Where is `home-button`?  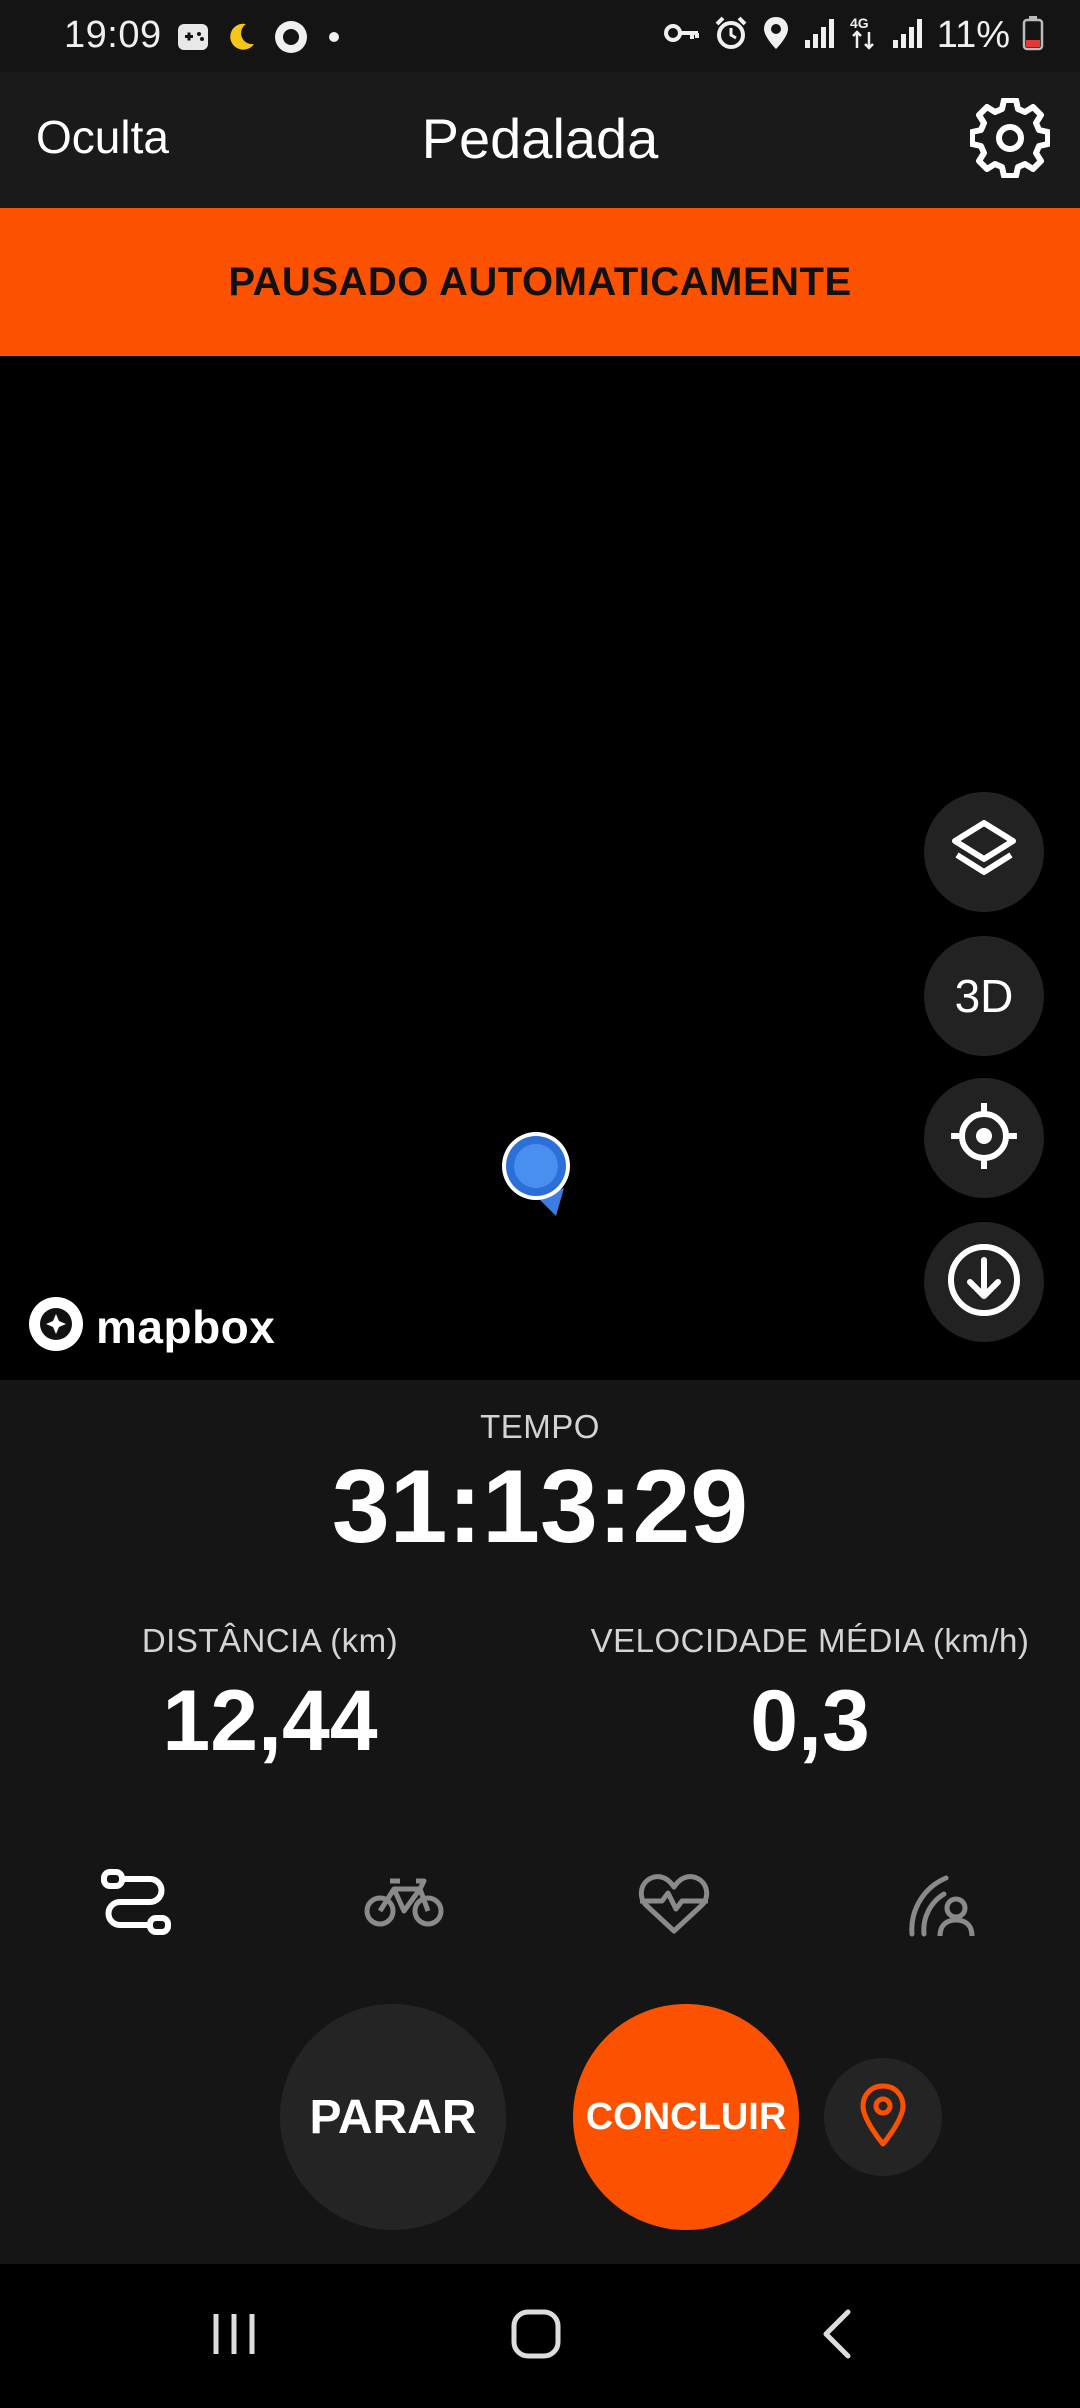 home-button is located at coordinates (536, 2336).